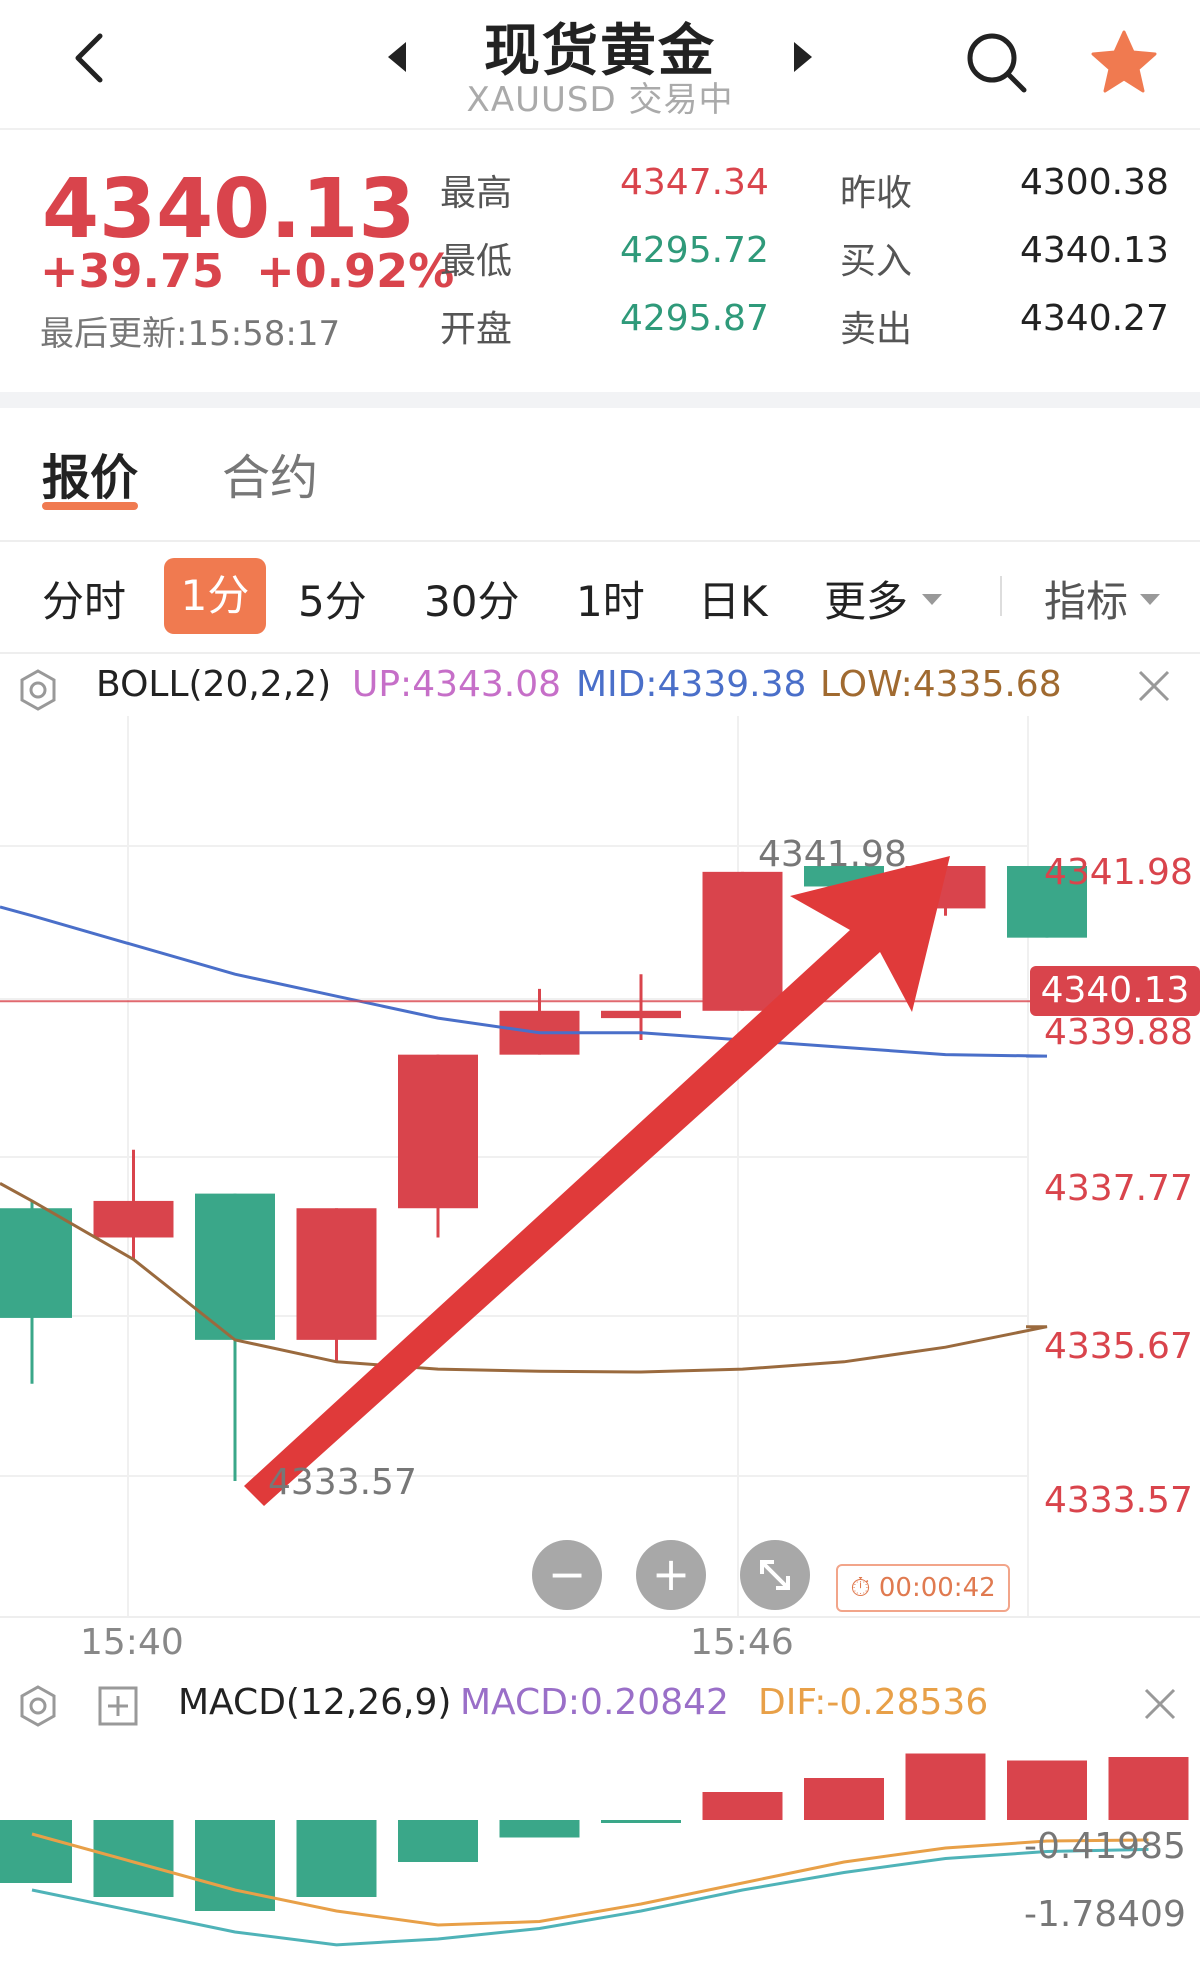 The height and width of the screenshot is (1964, 1200). What do you see at coordinates (941, 684) in the screenshot?
I see `boll-low-value: LOW:4335.68` at bounding box center [941, 684].